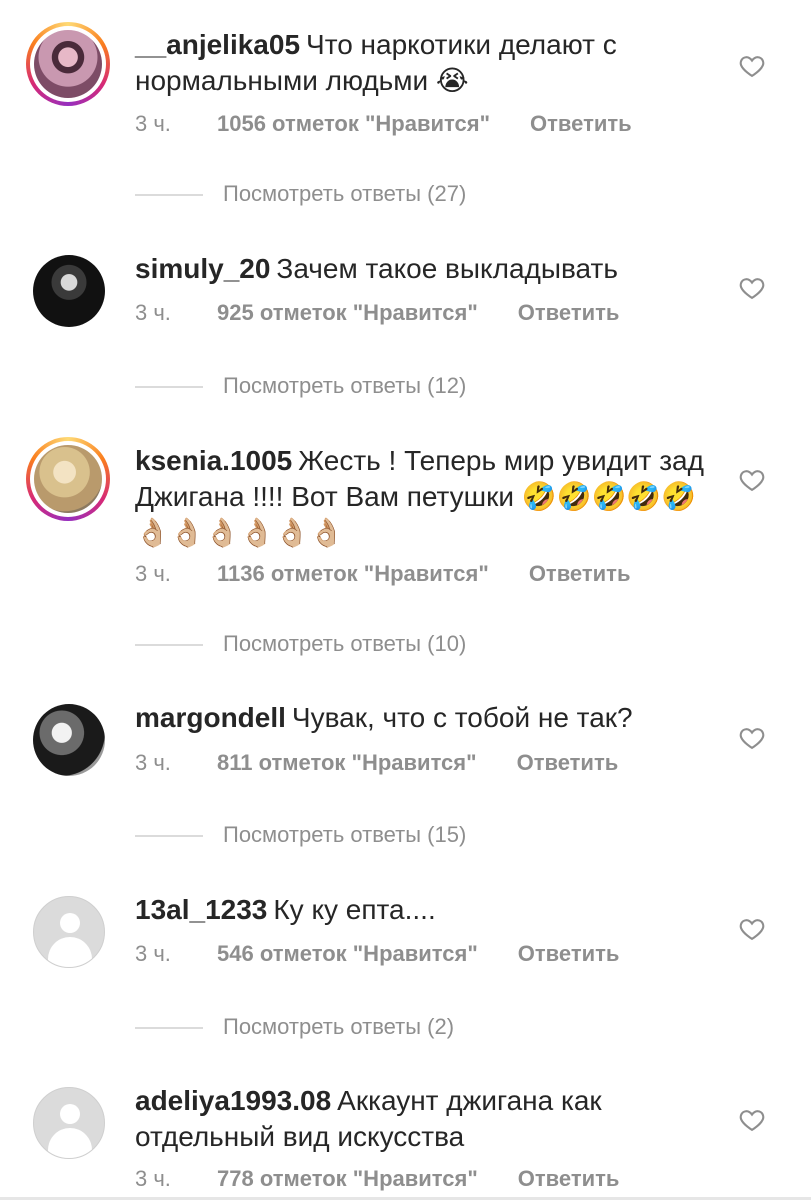 The height and width of the screenshot is (1200, 811). What do you see at coordinates (233, 1100) in the screenshot?
I see `comment-username: adeliya1993.08` at bounding box center [233, 1100].